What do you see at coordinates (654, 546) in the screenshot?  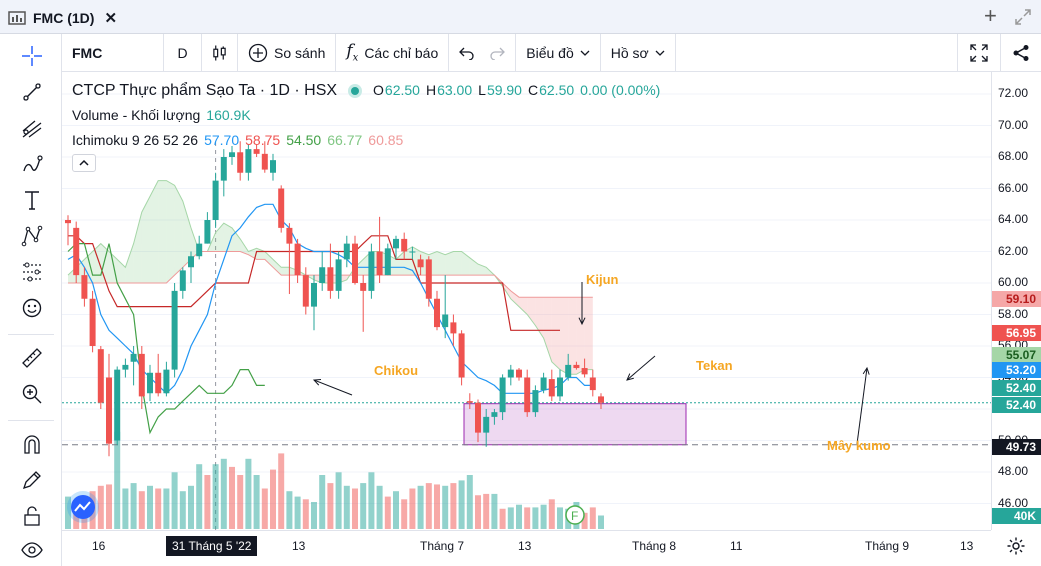 I see `time-tick-label: Tháng 8` at bounding box center [654, 546].